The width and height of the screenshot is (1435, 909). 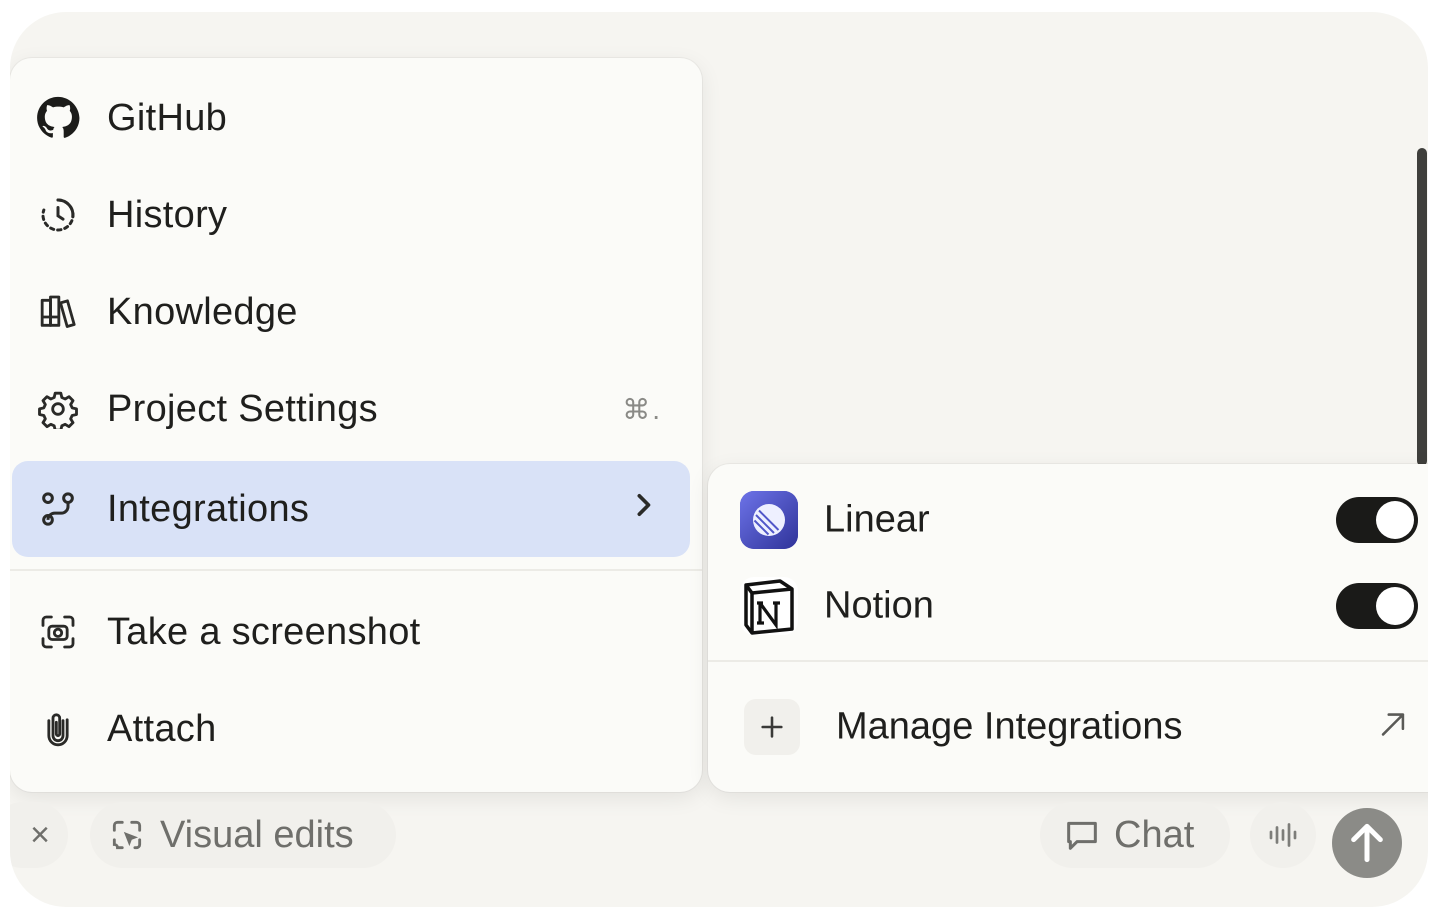 What do you see at coordinates (167, 117) in the screenshot?
I see `menu-item-label: GitHub` at bounding box center [167, 117].